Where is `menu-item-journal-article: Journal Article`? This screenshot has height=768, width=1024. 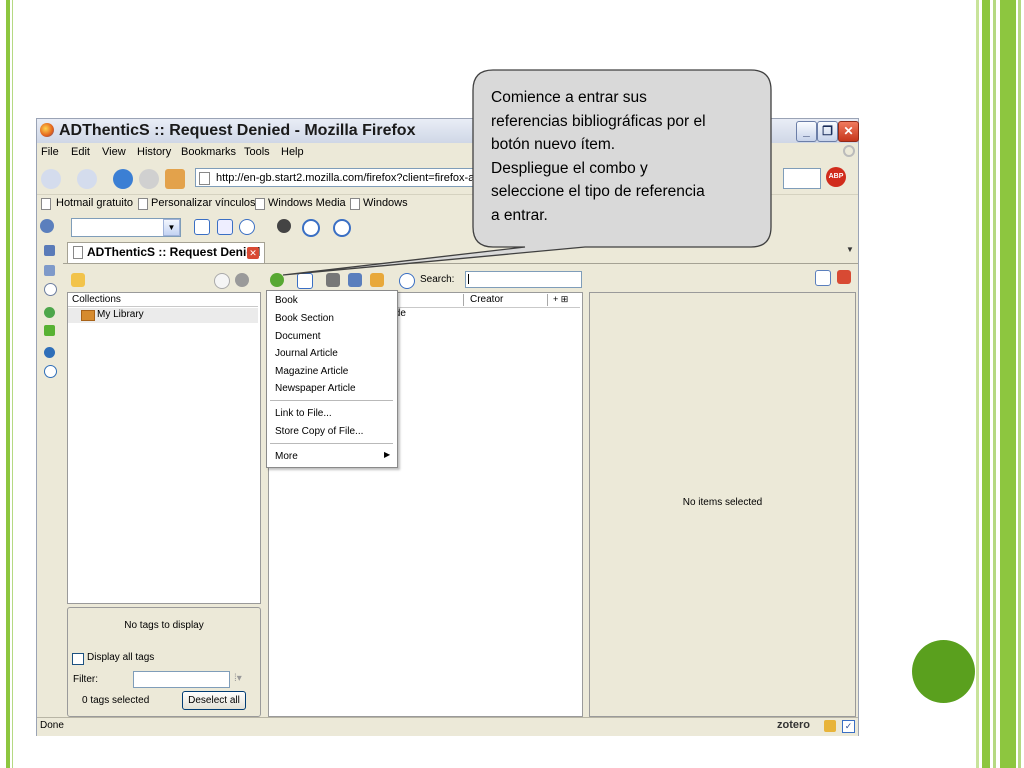
menu-item-journal-article: Journal Article is located at coordinates (306, 353).